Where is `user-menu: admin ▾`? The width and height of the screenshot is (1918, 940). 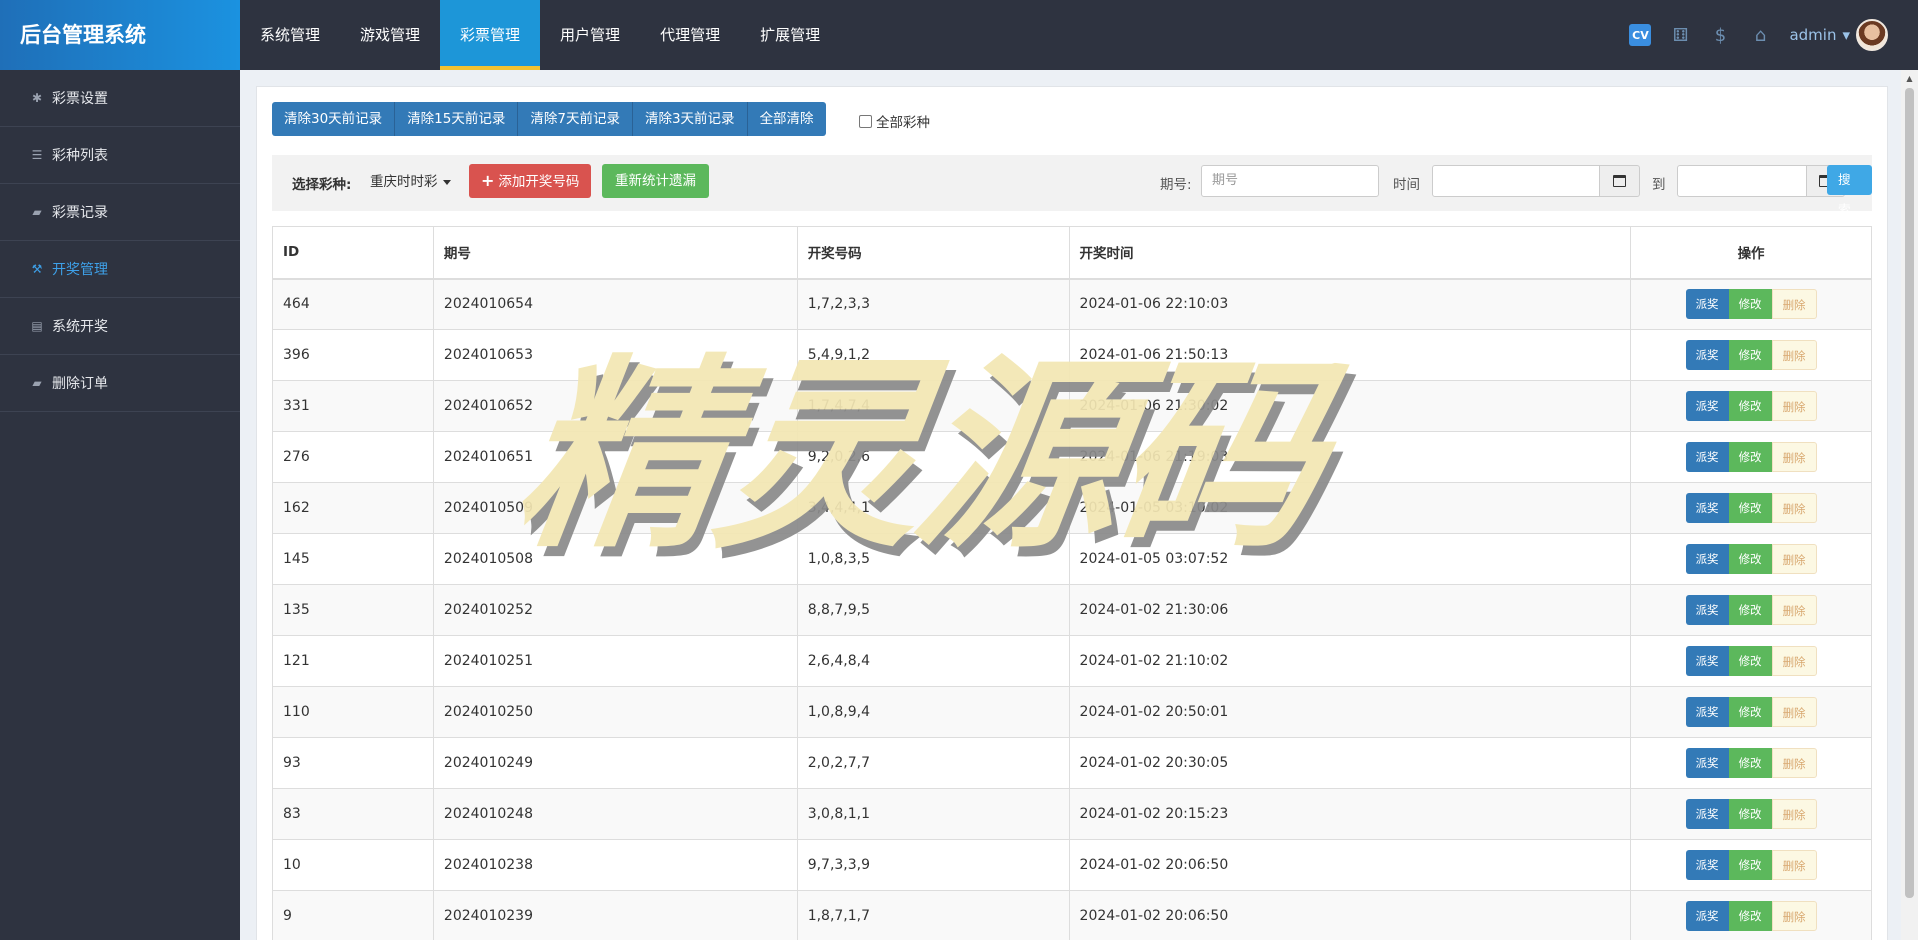 user-menu: admin ▾ is located at coordinates (1838, 35).